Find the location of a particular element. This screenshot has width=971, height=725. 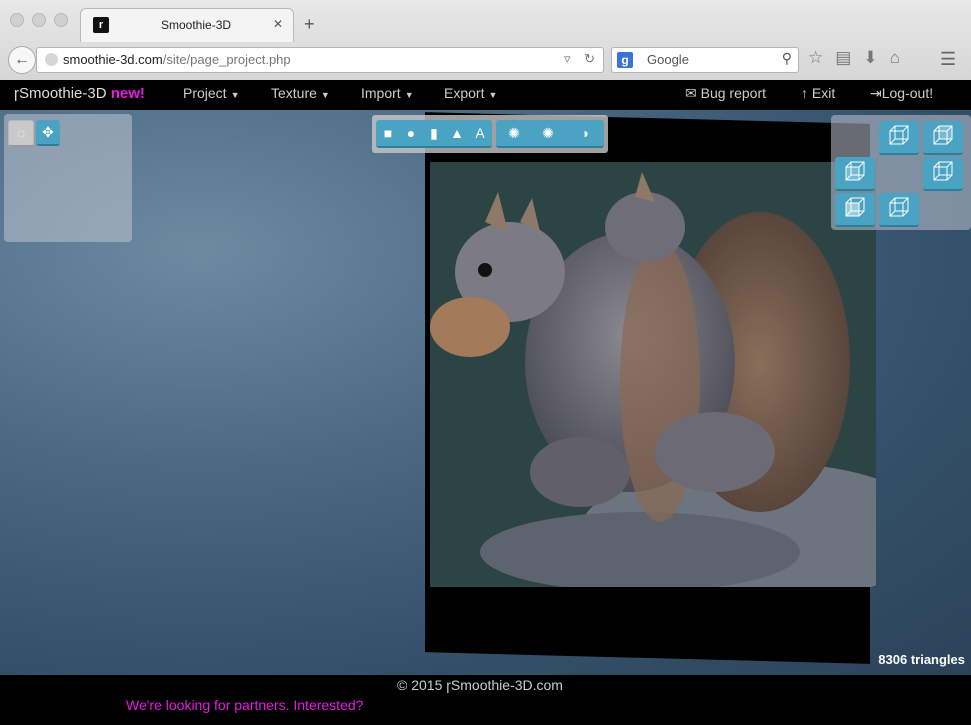

view-left-button is located at coordinates (855, 174).